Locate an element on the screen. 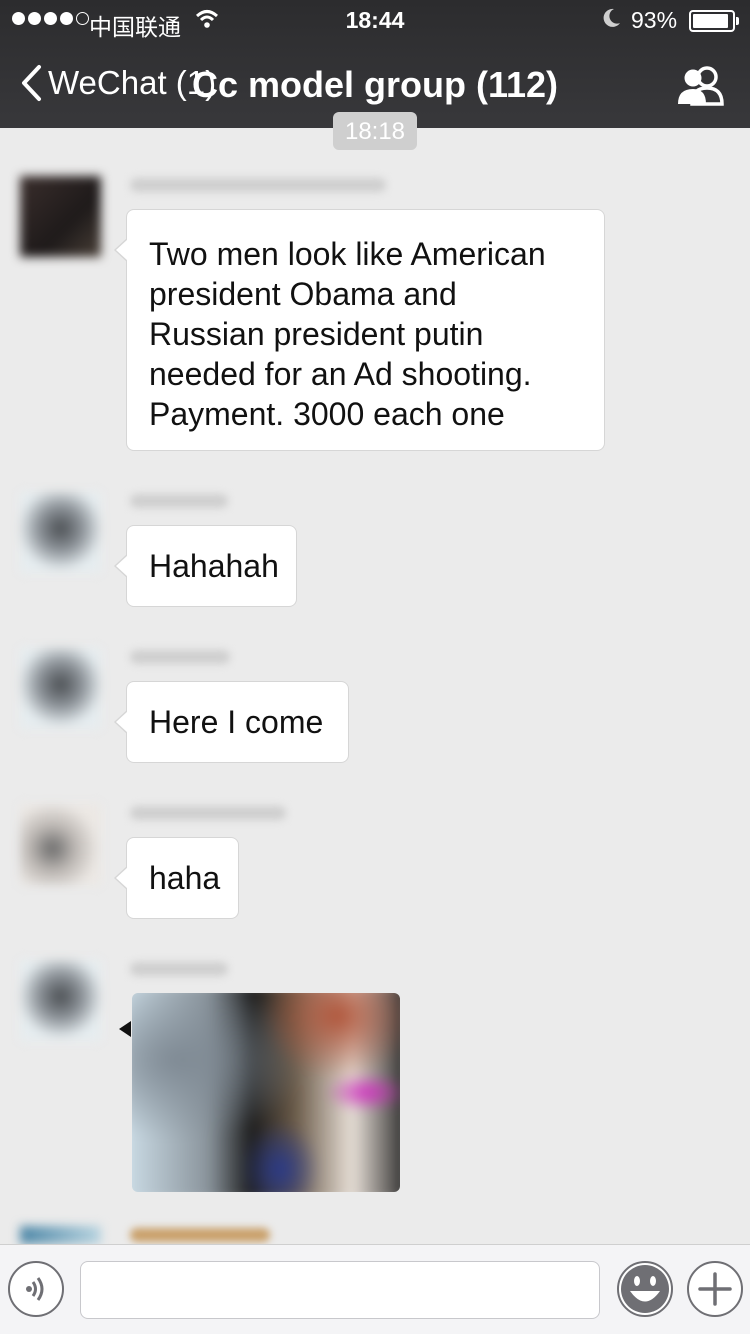 This screenshot has height=1334, width=750. emoji-button is located at coordinates (645, 1289).